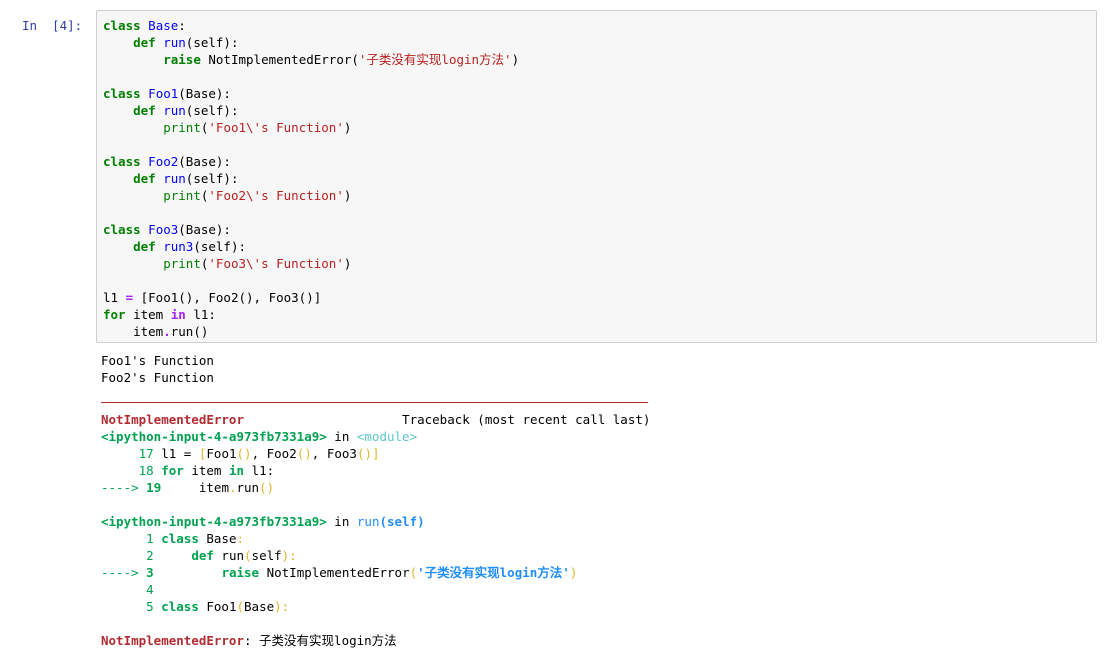 This screenshot has width=1111, height=671. I want to click on final-error-name: NotImplementedError, so click(172, 640).